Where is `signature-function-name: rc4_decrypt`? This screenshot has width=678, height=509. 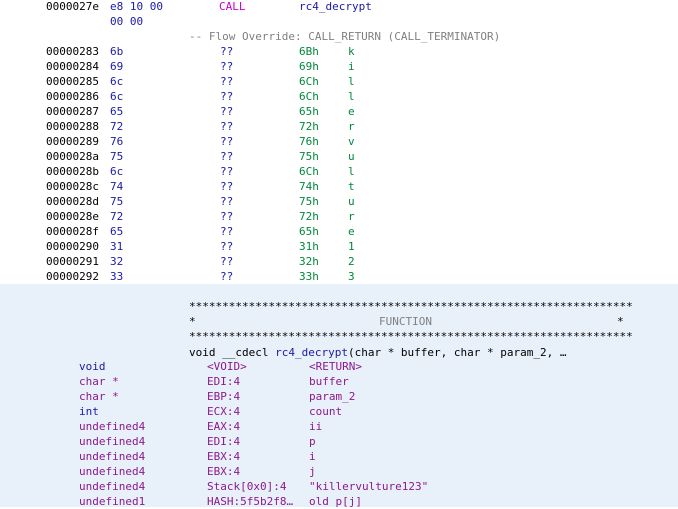 signature-function-name: rc4_decrypt is located at coordinates (311, 352).